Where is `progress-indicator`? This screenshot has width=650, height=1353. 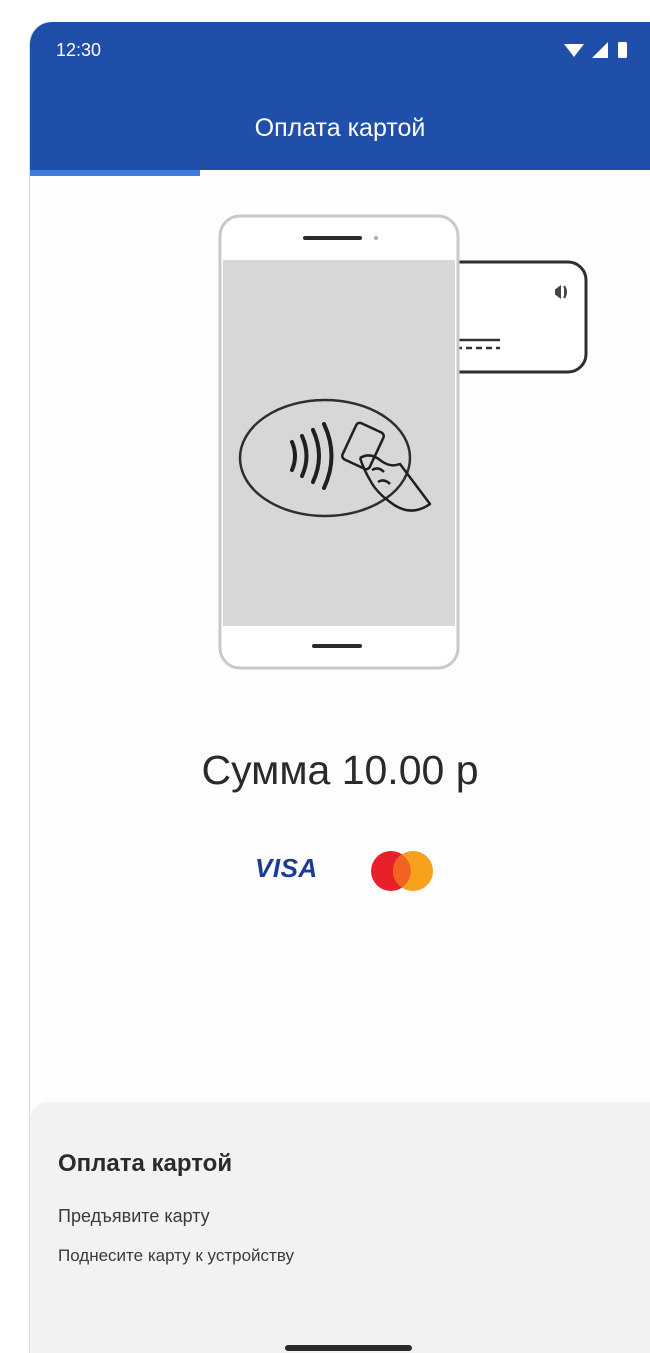
progress-indicator is located at coordinates (115, 173).